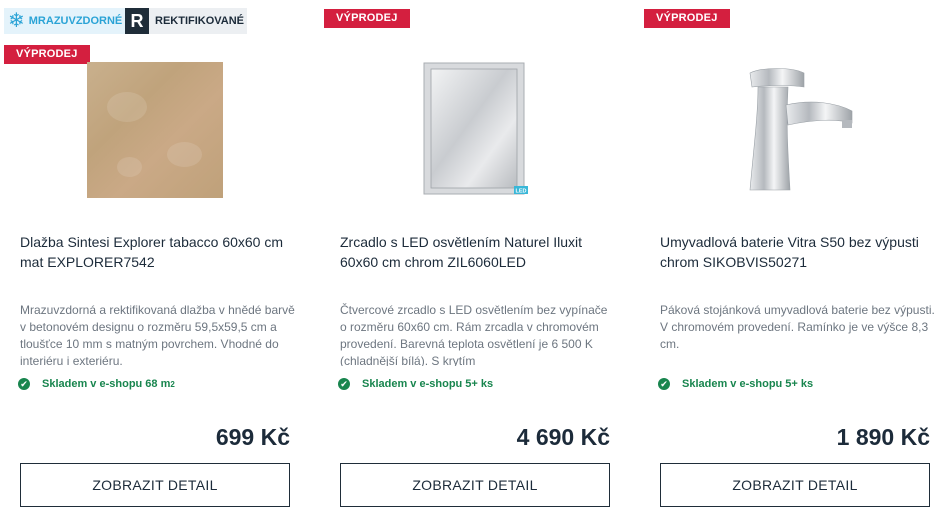 Image resolution: width=935 pixels, height=511 pixels. I want to click on frost-tag-label: MRAZUVZDORNÉ, so click(75, 21).